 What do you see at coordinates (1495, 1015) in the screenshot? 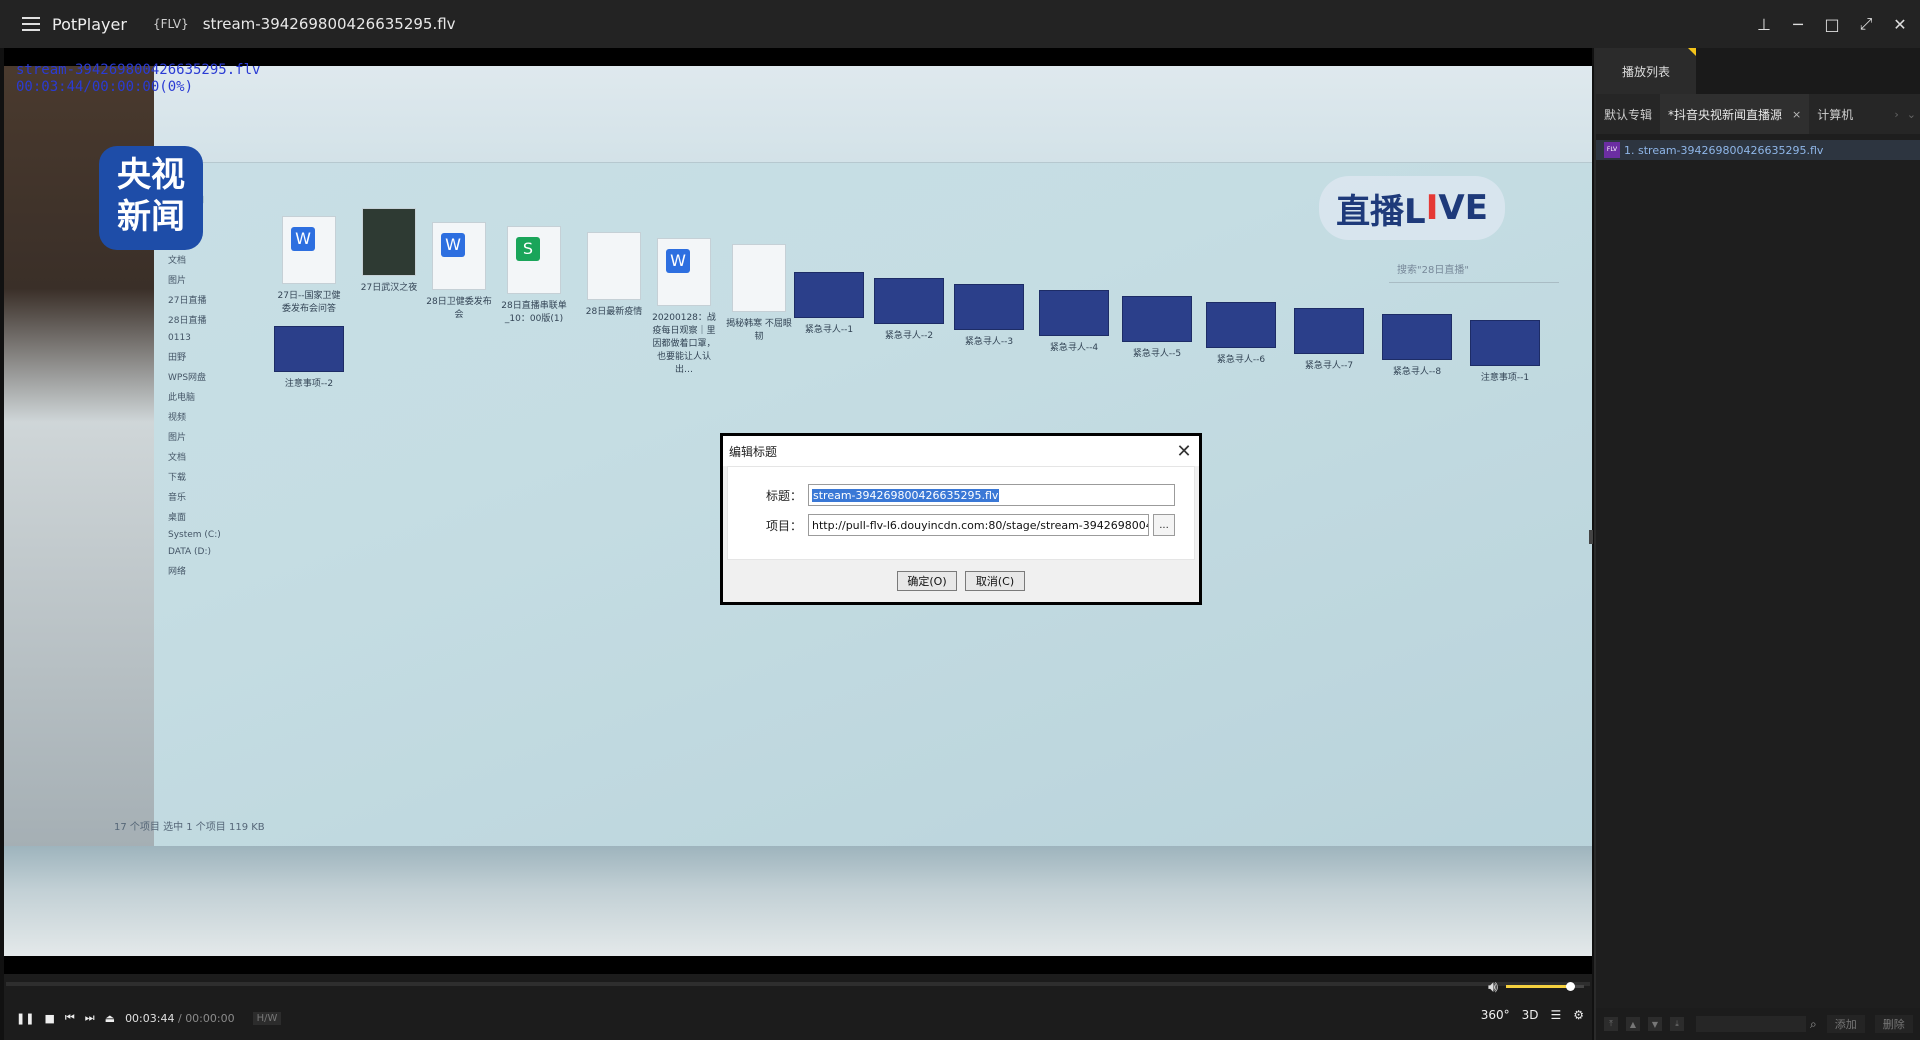
I see `vr-360-button: 360°` at bounding box center [1495, 1015].